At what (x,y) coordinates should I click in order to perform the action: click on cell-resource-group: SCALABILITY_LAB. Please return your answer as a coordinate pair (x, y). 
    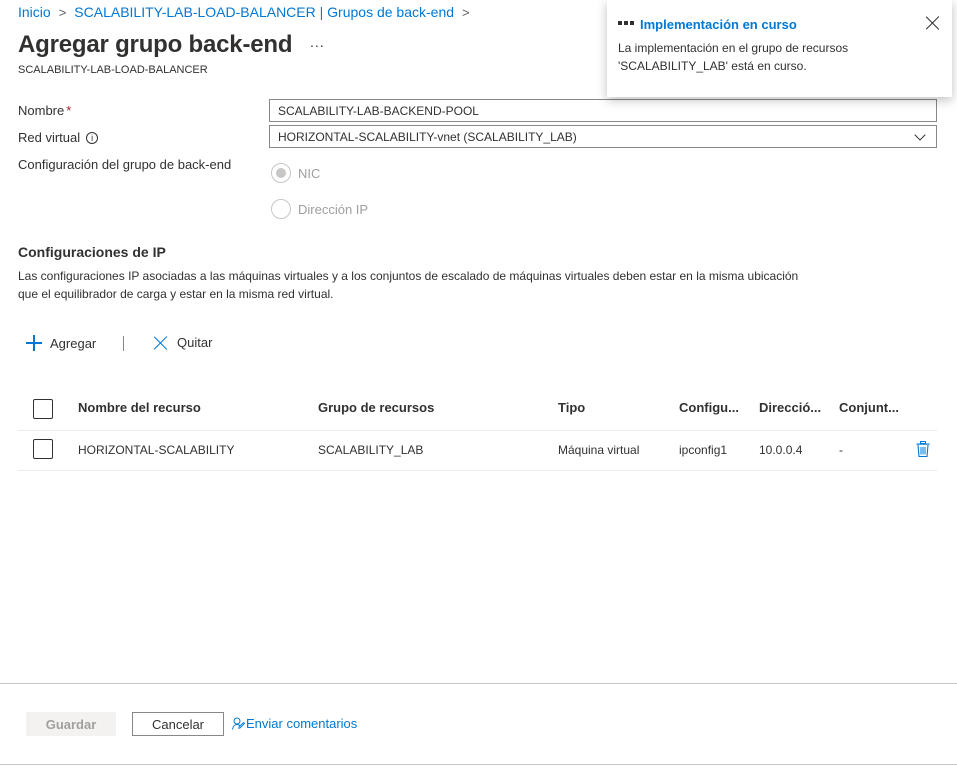
    Looking at the image, I should click on (371, 450).